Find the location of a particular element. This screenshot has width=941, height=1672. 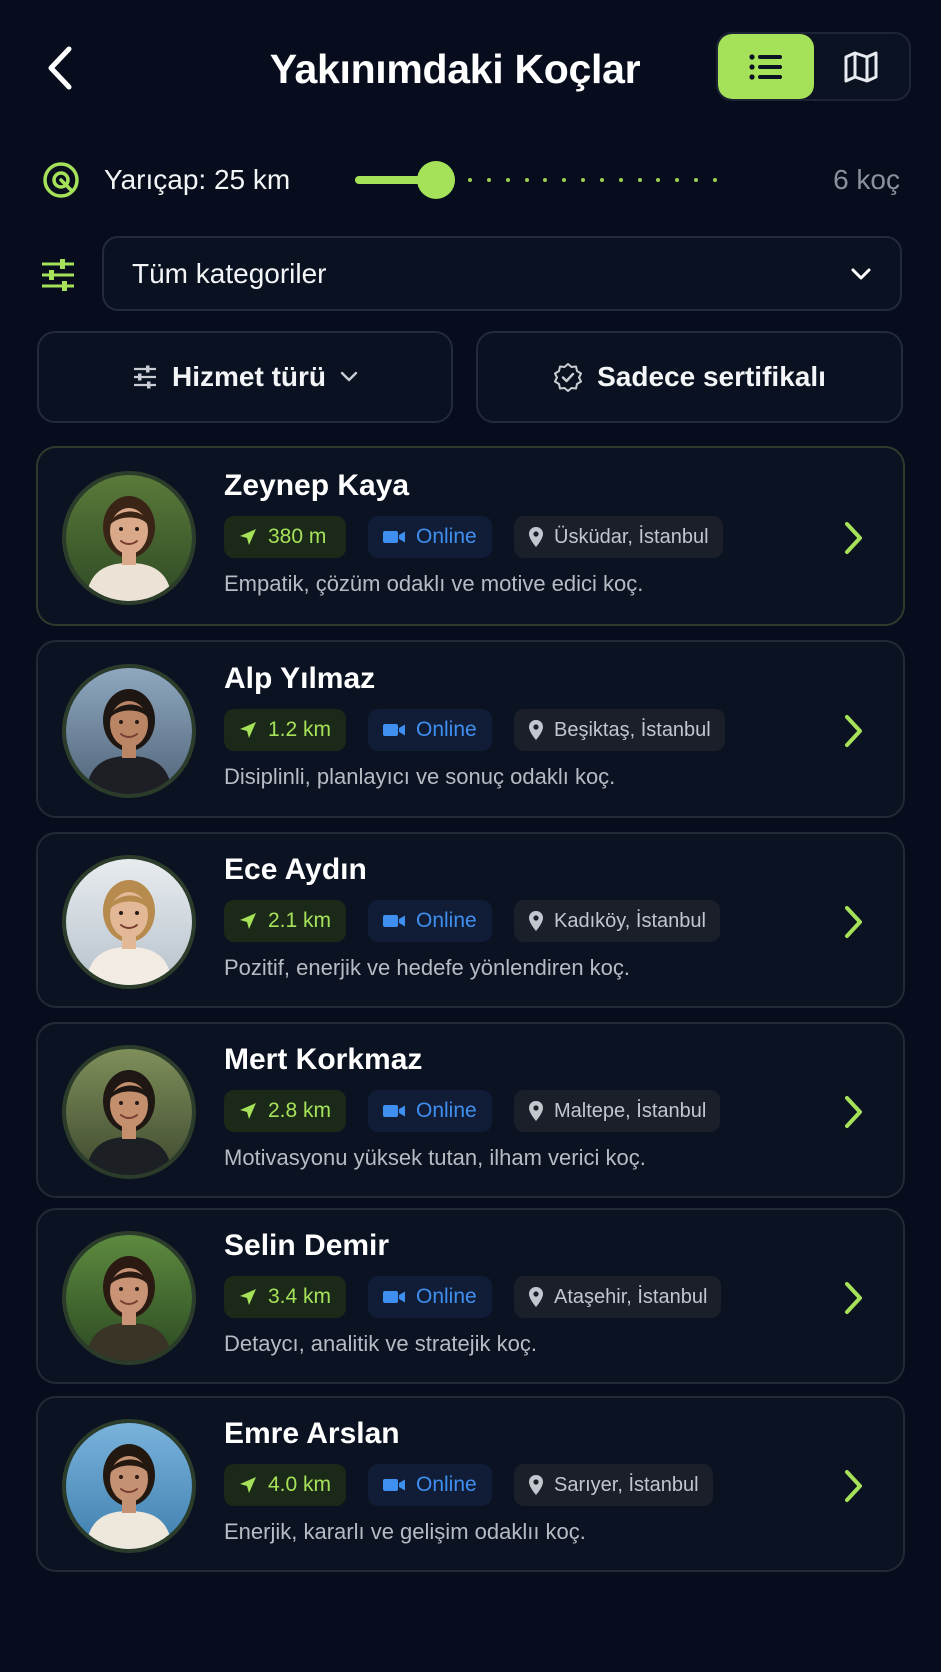

view-toggle is located at coordinates (813, 66).